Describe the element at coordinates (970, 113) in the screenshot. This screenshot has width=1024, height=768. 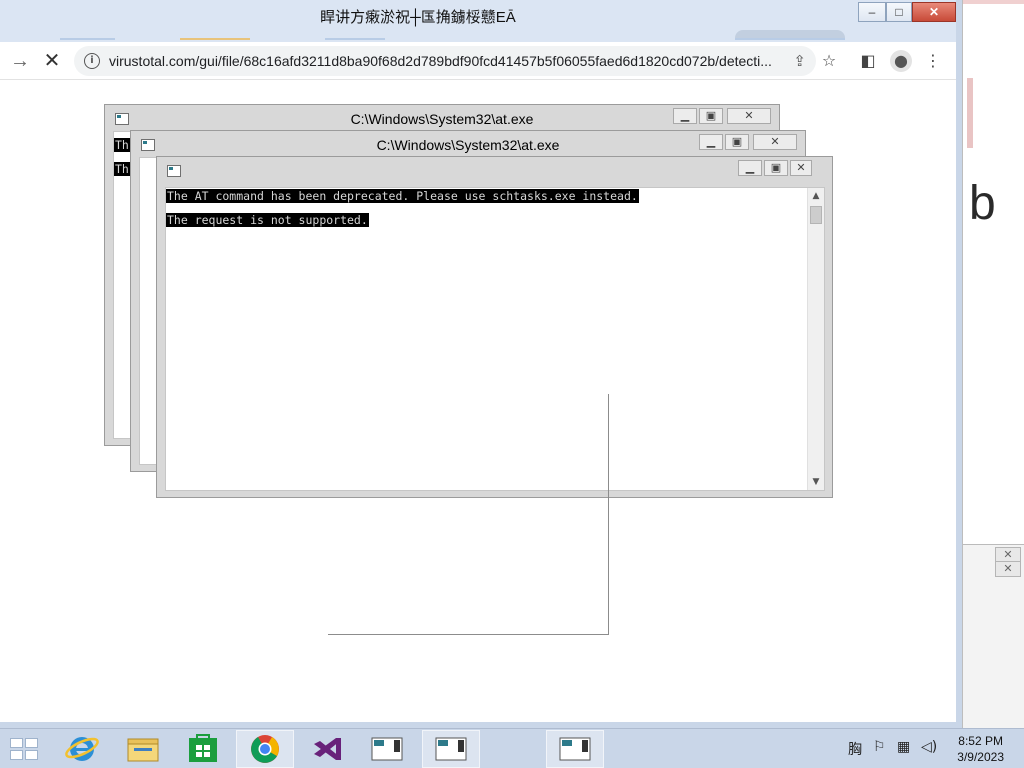
I see `background-window-red-mark` at that location.